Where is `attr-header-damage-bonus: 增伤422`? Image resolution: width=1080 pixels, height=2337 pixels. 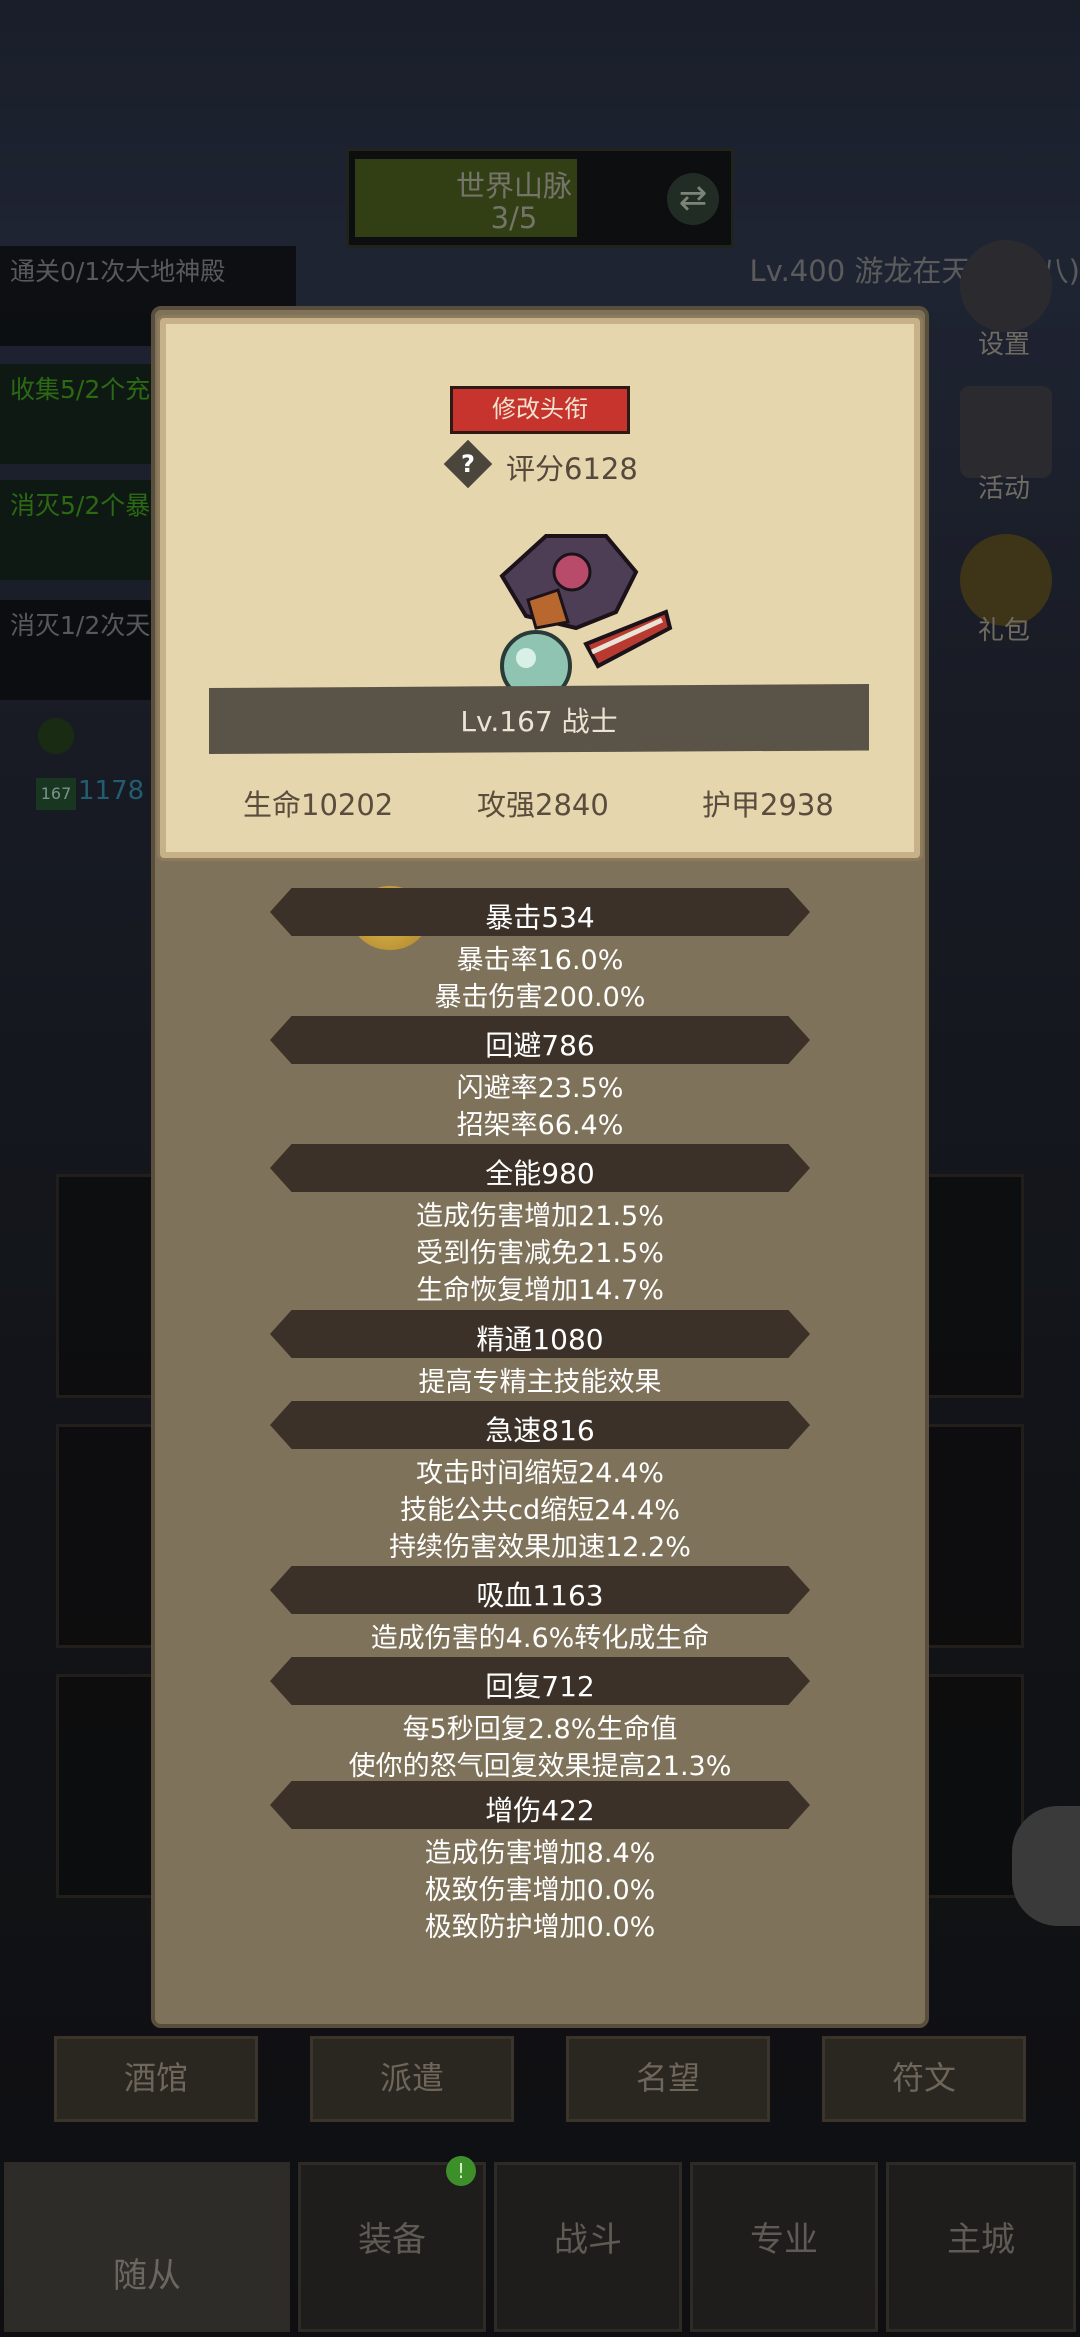 attr-header-damage-bonus: 增伤422 is located at coordinates (540, 1810).